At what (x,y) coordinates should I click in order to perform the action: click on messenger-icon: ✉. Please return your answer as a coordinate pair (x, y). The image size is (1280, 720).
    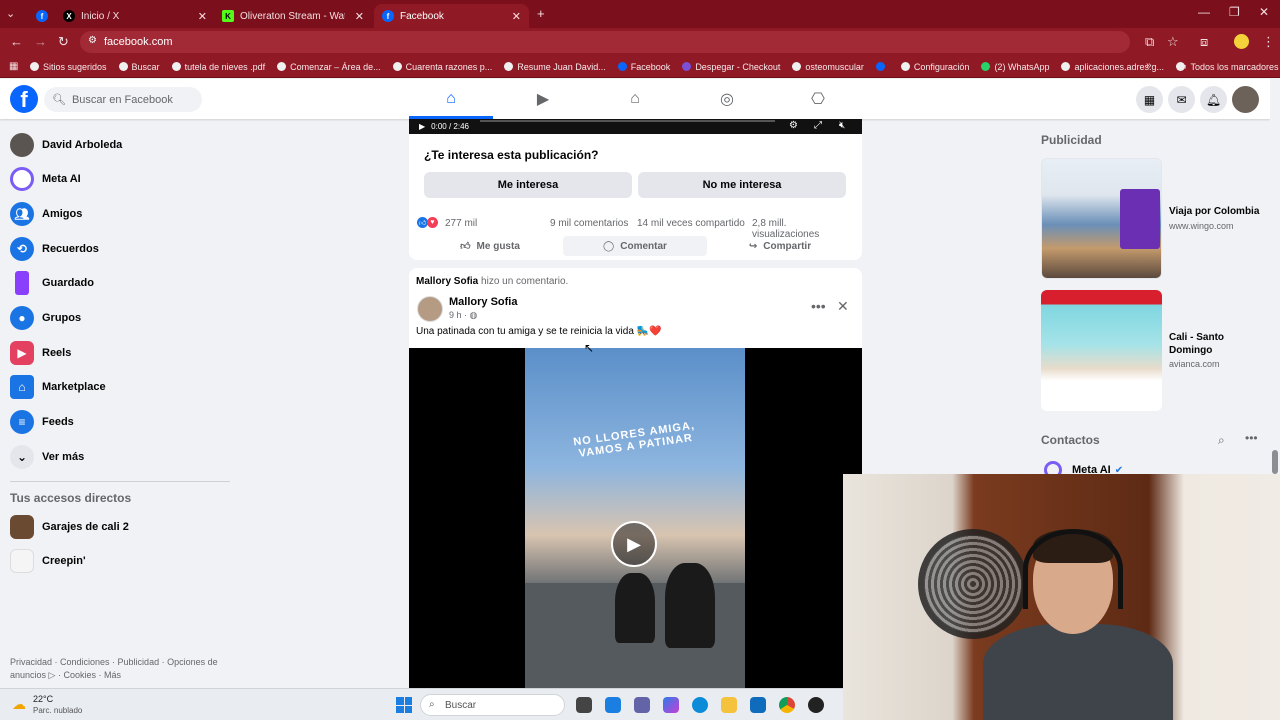
    Looking at the image, I should click on (1181, 99).